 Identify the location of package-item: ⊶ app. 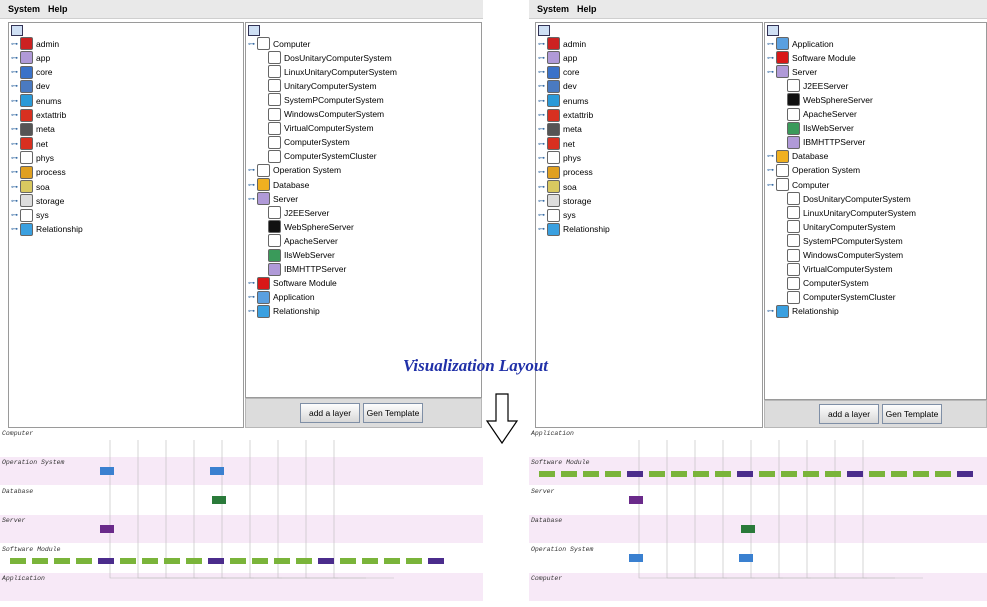
(557, 58).